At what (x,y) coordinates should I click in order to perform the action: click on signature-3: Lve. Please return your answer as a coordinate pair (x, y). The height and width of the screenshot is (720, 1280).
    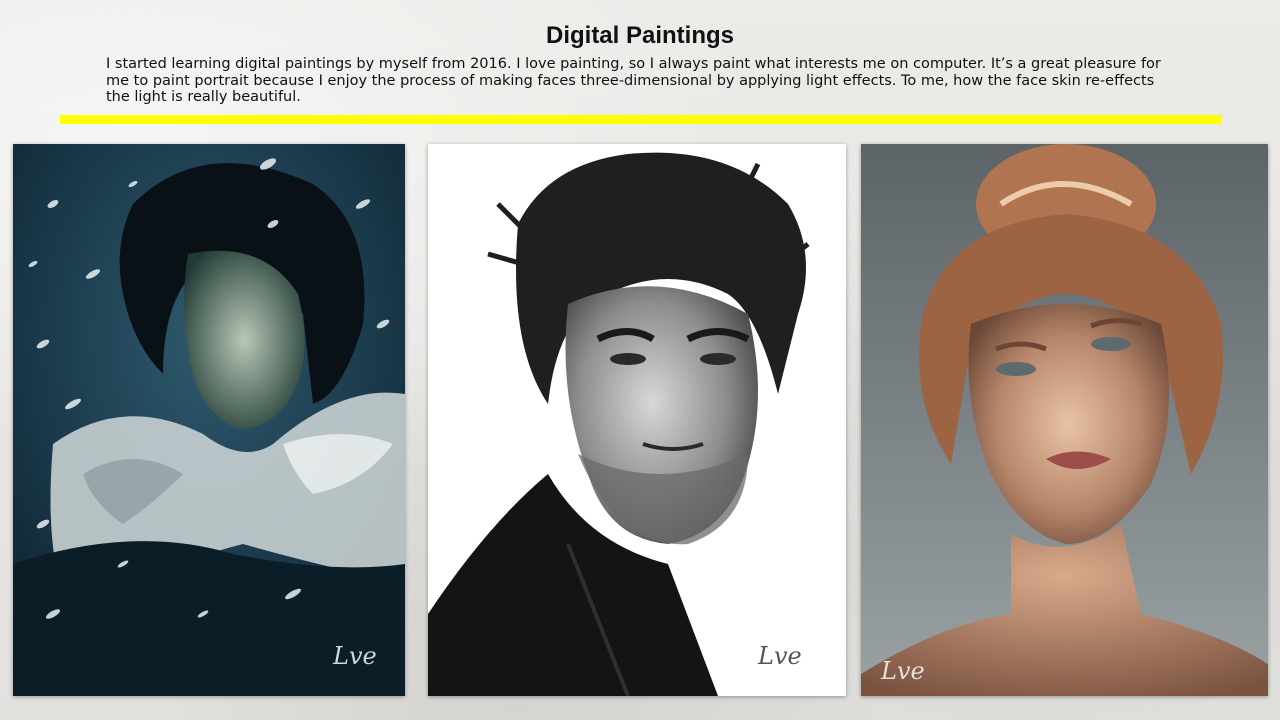
    Looking at the image, I should click on (902, 671).